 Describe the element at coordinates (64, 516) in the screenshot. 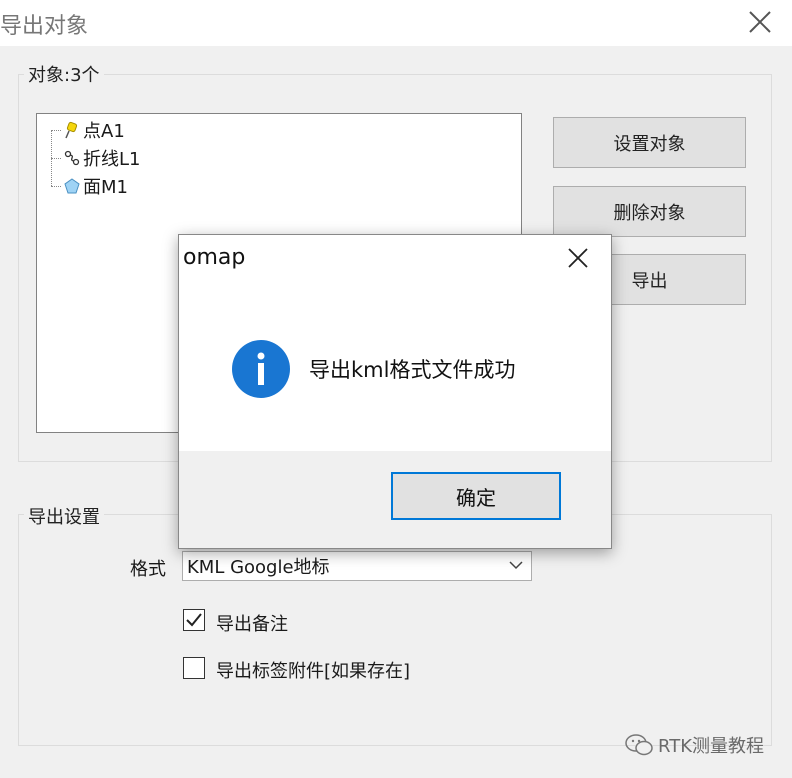

I see `export-settings-label: 导出设置` at that location.